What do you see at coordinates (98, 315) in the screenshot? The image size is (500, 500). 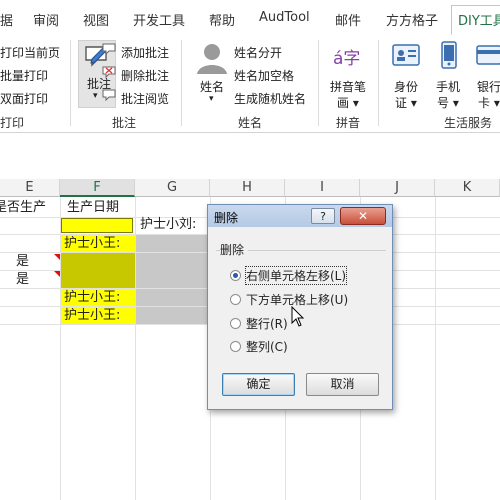 I see `cell-f-6: 护士小王:` at bounding box center [98, 315].